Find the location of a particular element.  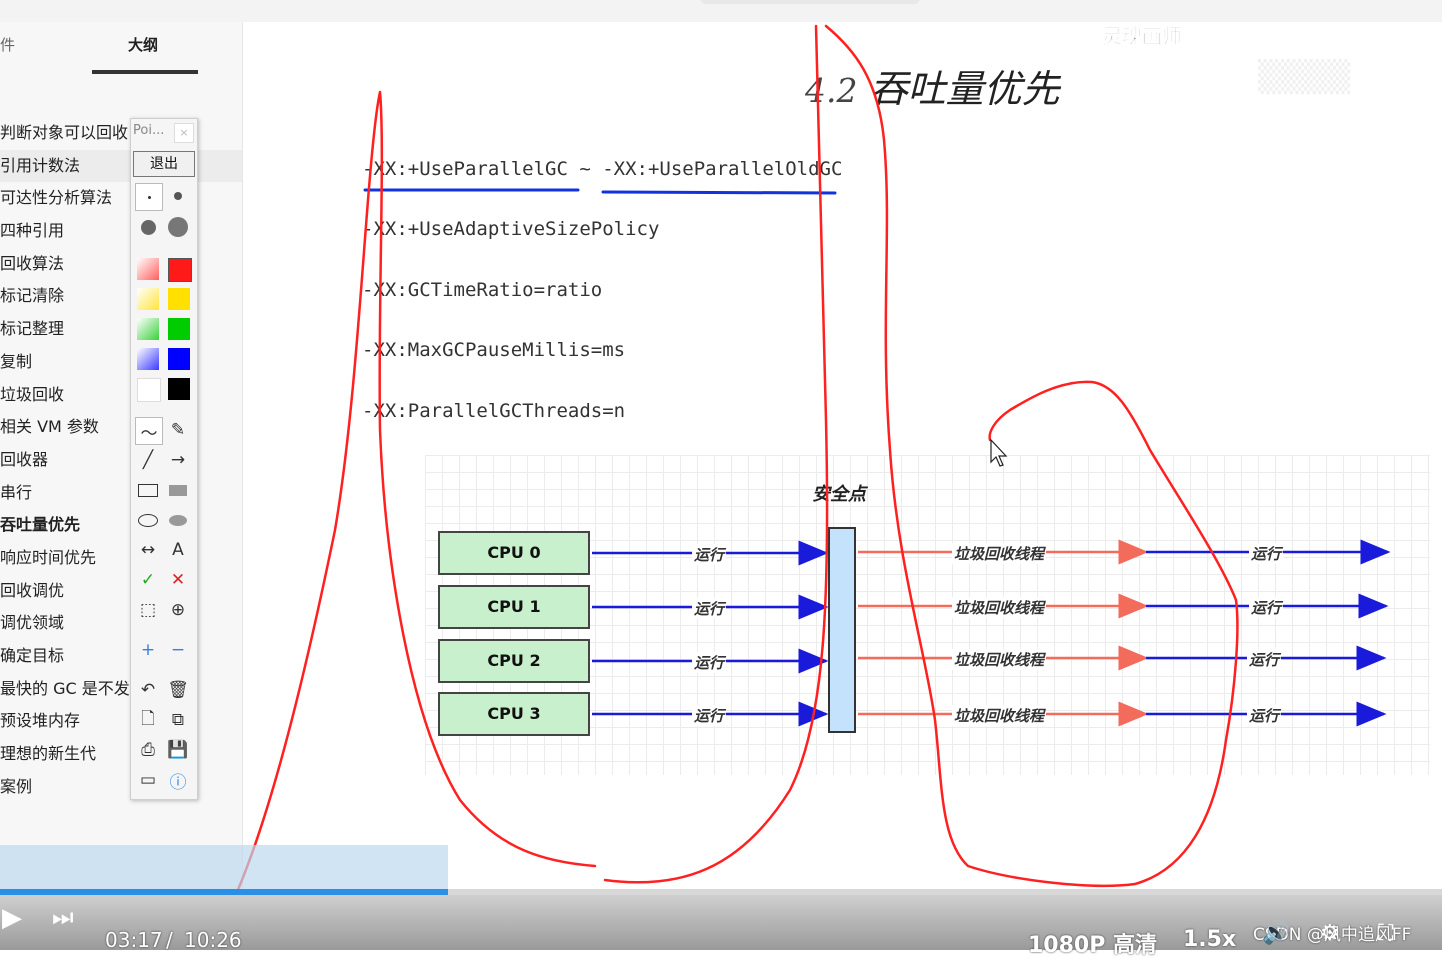

color-blue-gradient is located at coordinates (148, 359).